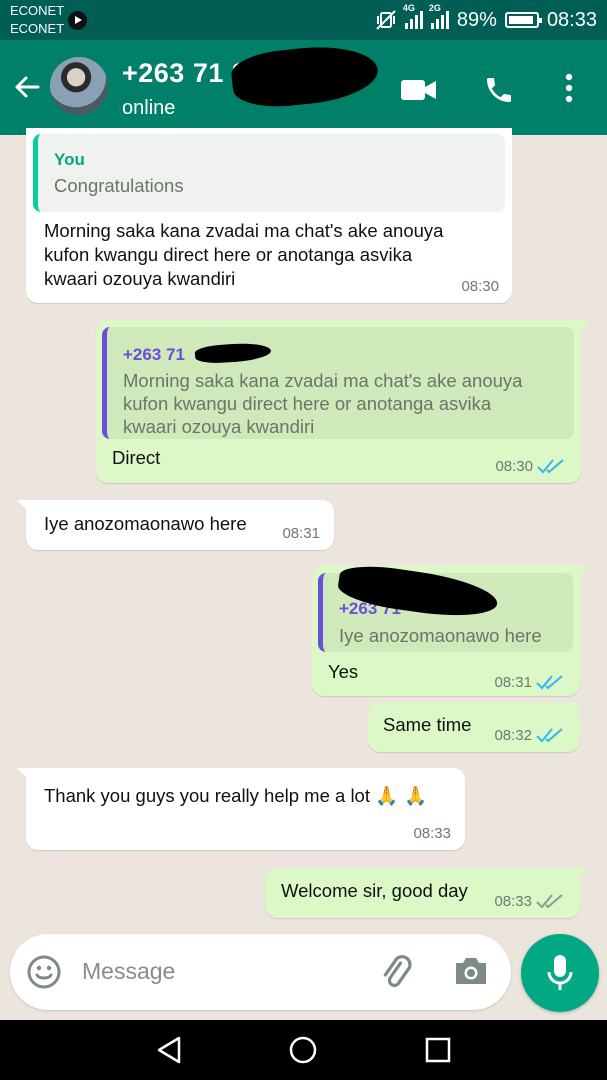  What do you see at coordinates (79, 86) in the screenshot?
I see `avatar` at bounding box center [79, 86].